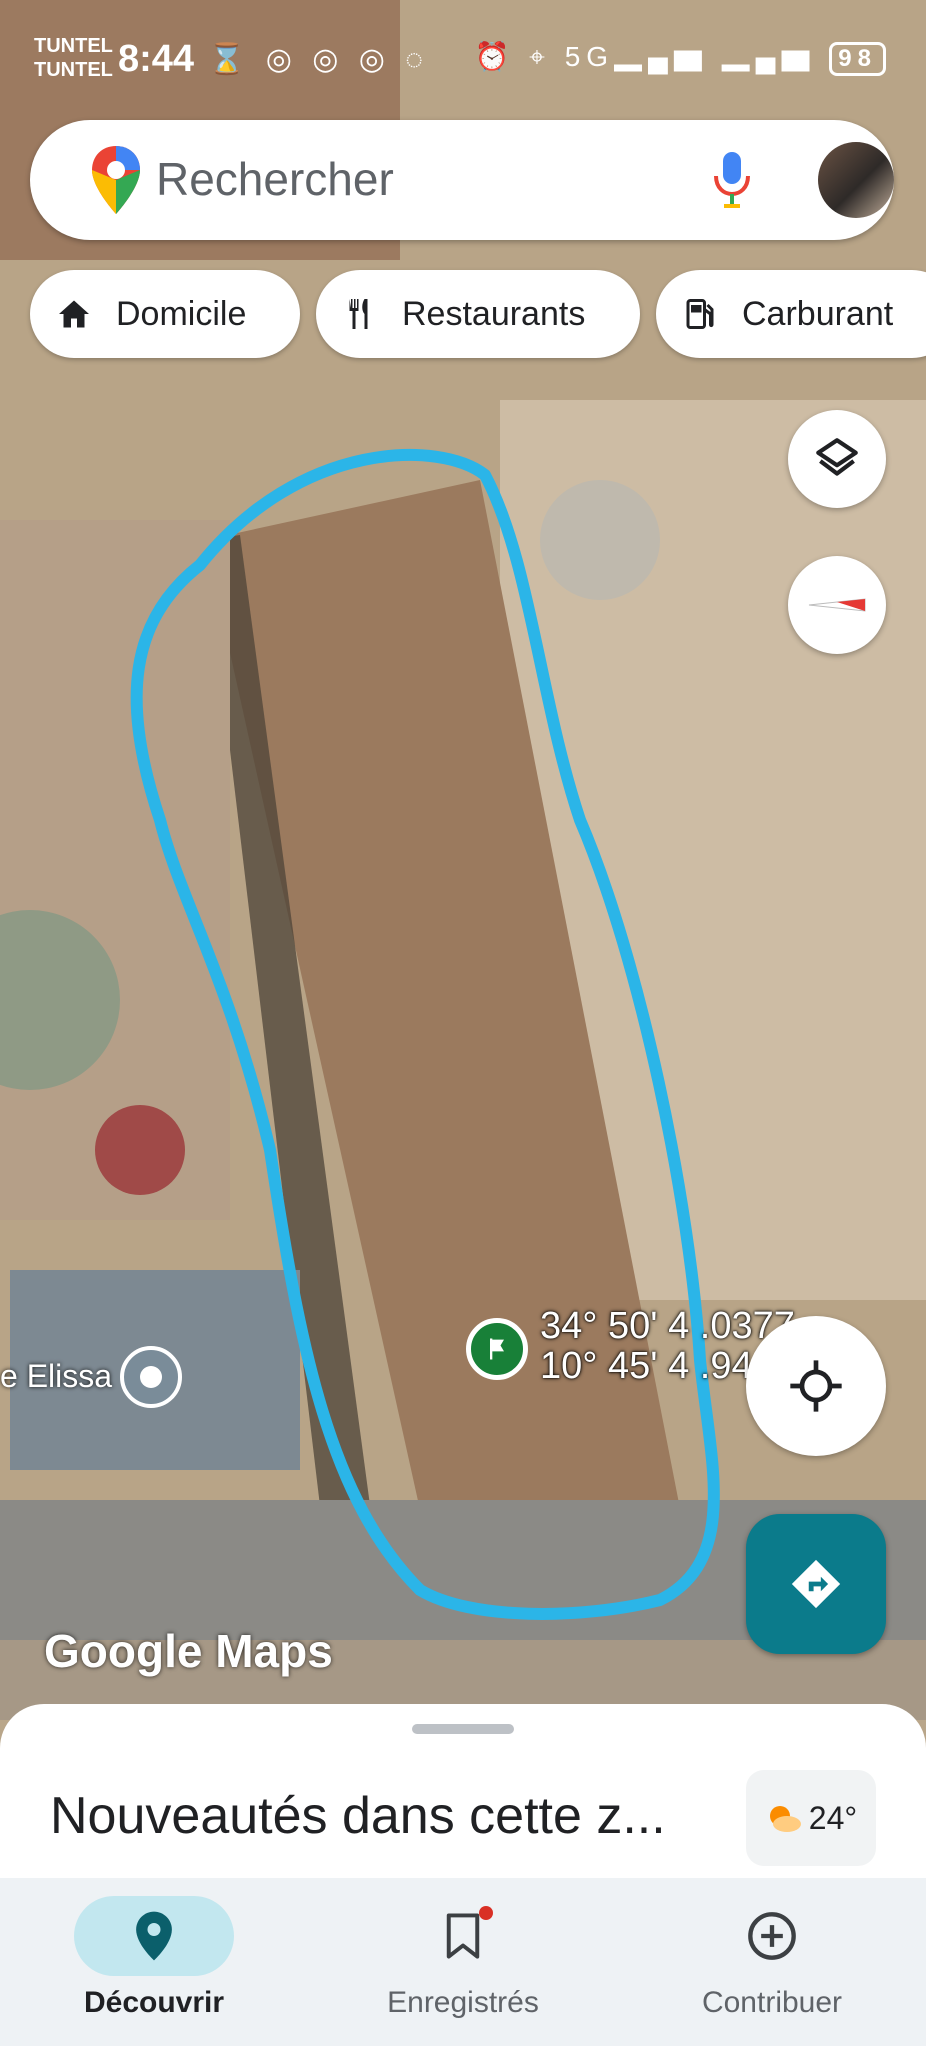 The image size is (926, 2046). I want to click on directions-icon, so click(816, 1584).